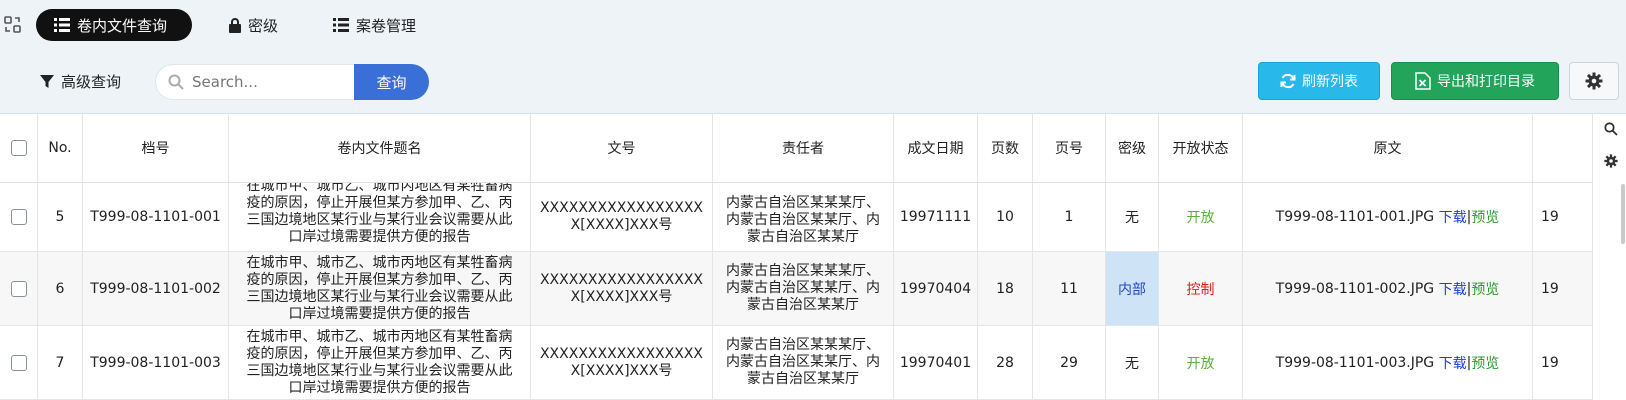 The image size is (1626, 400). I want to click on excel-icon, so click(1423, 81).